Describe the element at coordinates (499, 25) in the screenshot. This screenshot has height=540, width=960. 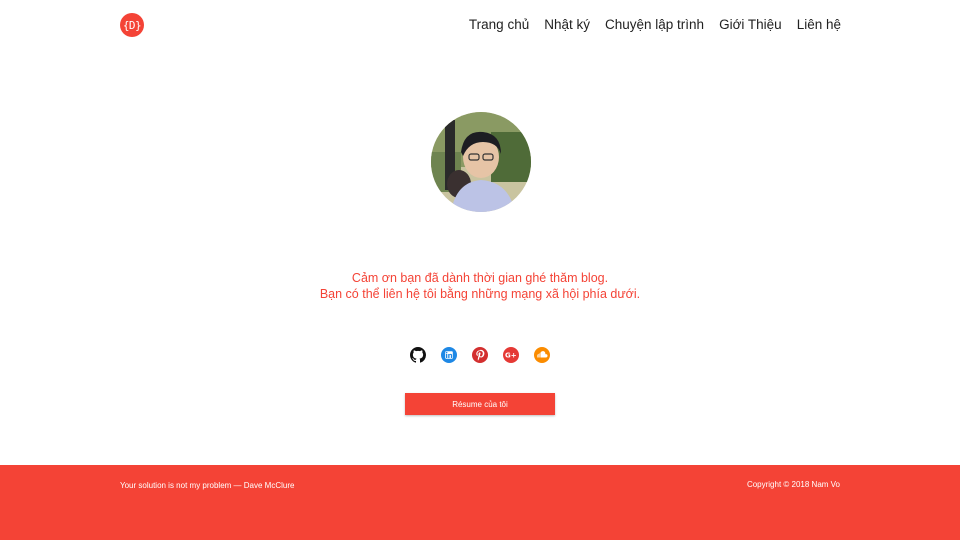
I see `nav-item-home: Trang chủ` at that location.